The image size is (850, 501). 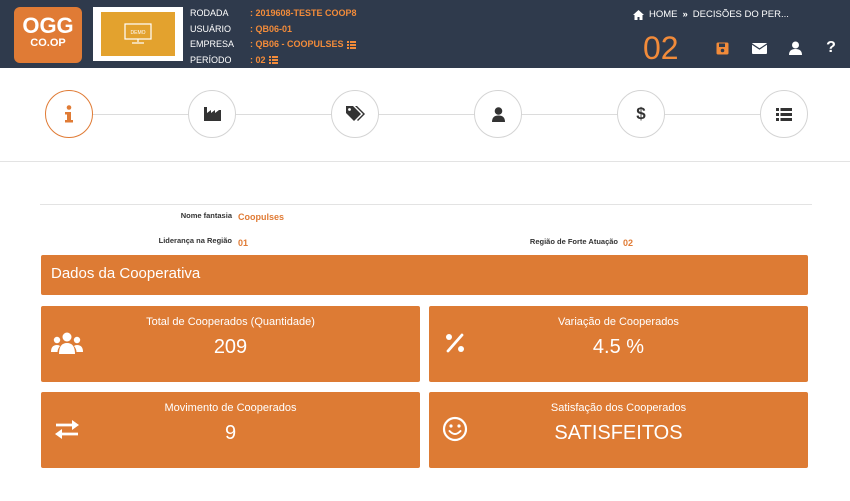 What do you see at coordinates (618, 322) in the screenshot?
I see `card-title: Variação de Cooperados` at bounding box center [618, 322].